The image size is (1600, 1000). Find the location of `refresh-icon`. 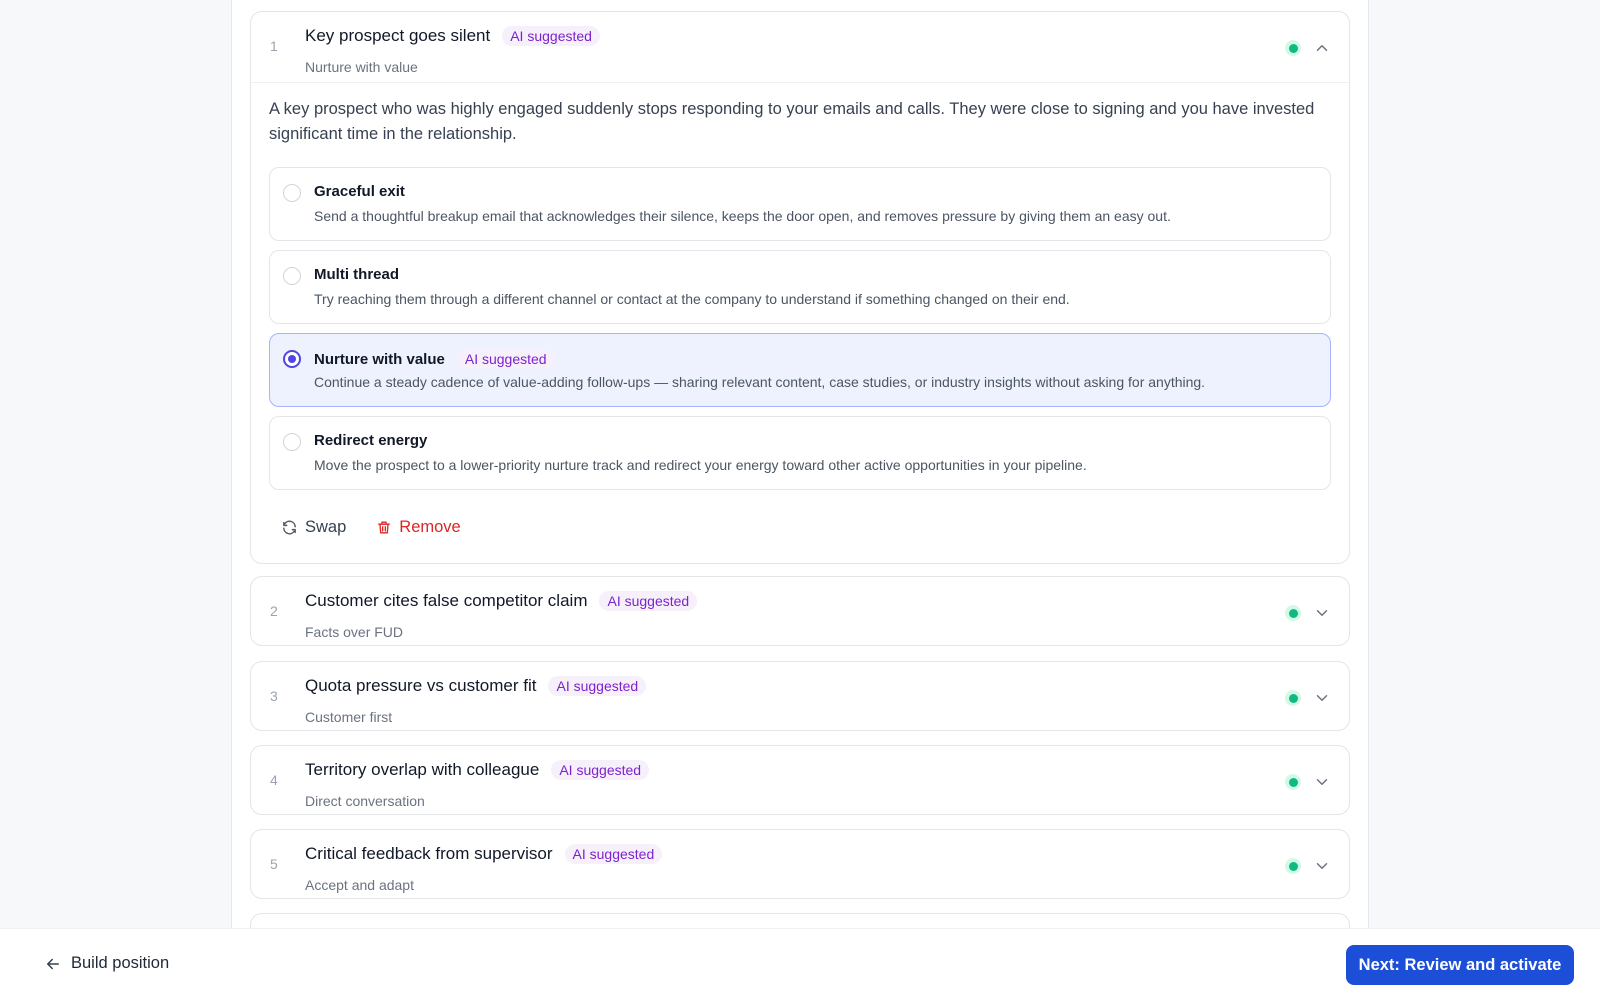

refresh-icon is located at coordinates (289, 527).